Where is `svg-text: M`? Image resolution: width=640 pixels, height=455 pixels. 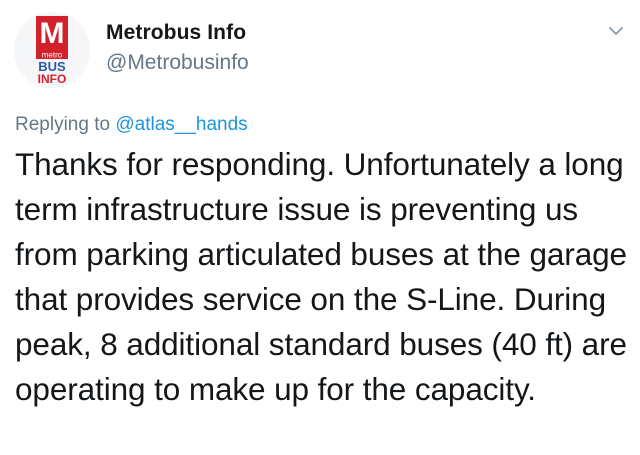 svg-text: M is located at coordinates (52, 33).